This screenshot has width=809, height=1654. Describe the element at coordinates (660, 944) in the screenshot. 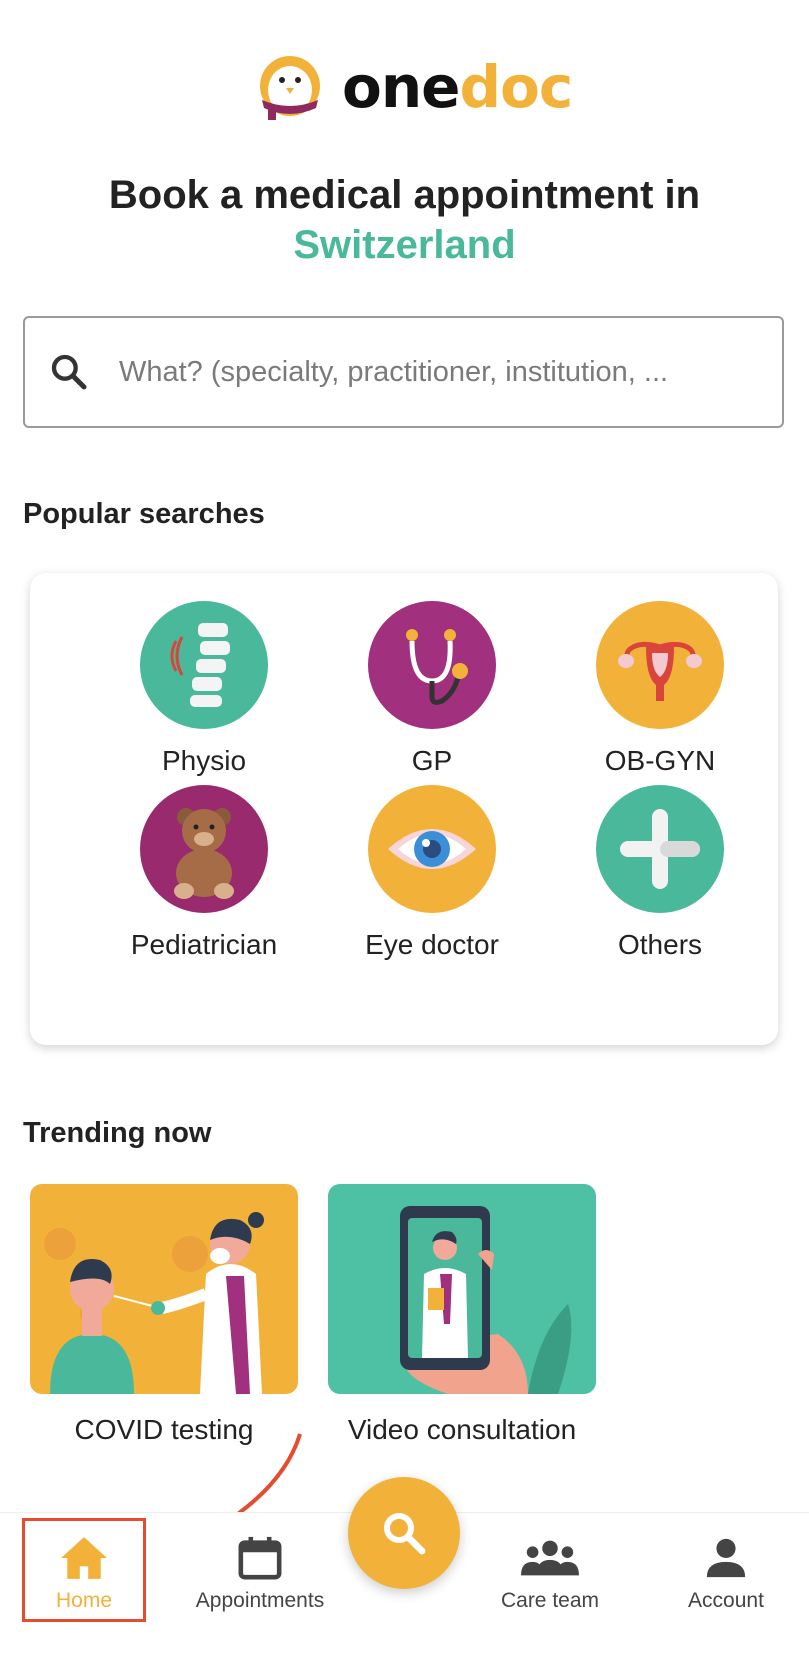

I see `popular-item-label: Others` at that location.